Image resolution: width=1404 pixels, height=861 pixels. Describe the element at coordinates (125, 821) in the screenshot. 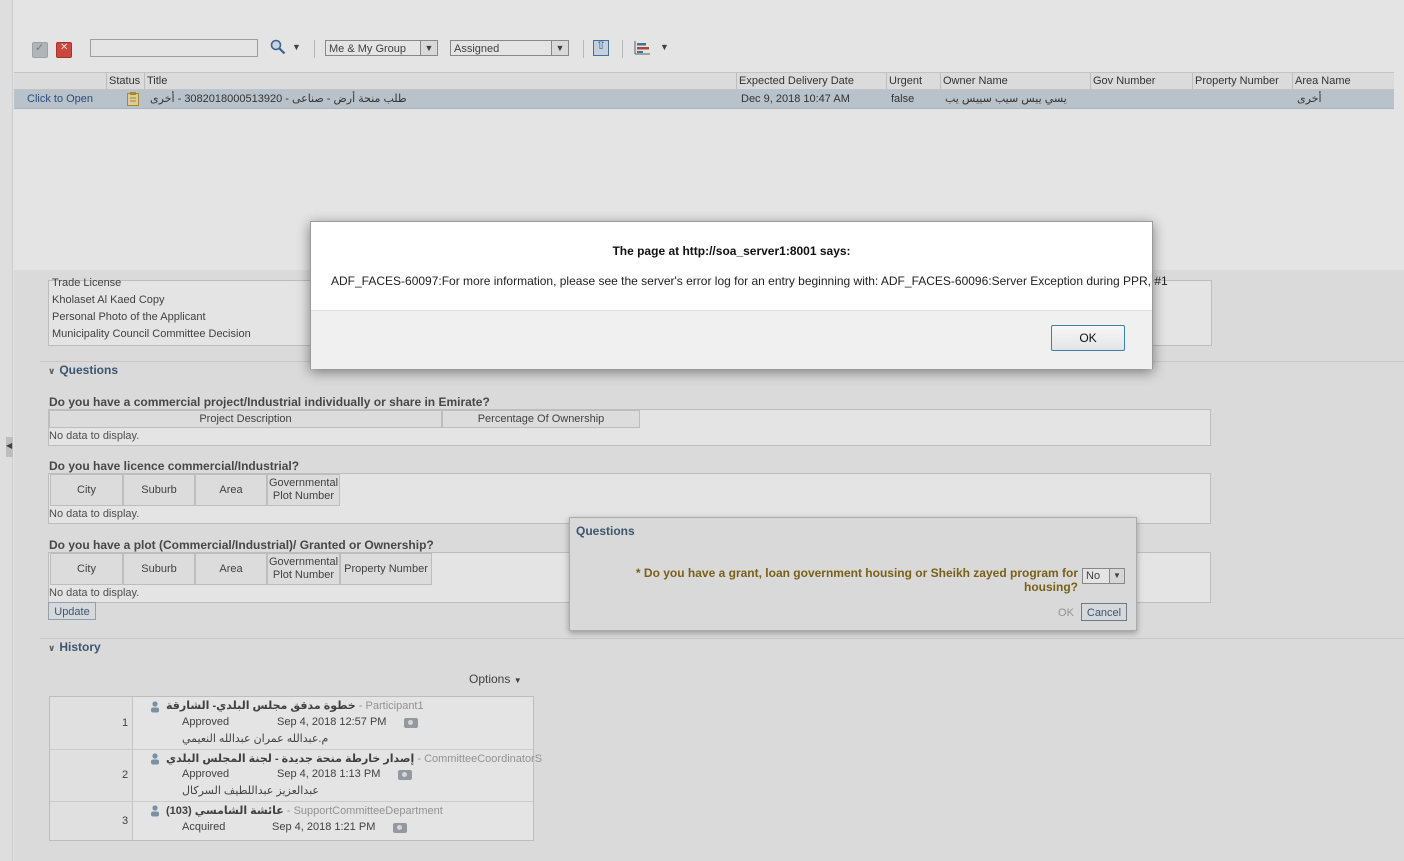

I see `history-row-number: 3` at that location.